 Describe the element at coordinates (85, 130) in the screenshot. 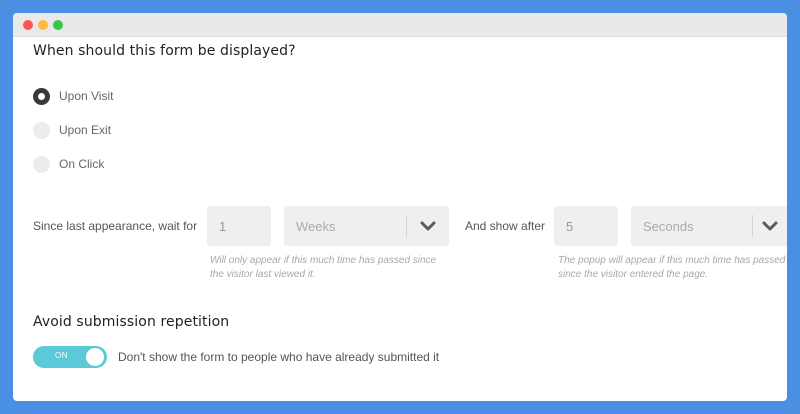

I see `radio-label-upon-exit: Upon Exit` at that location.